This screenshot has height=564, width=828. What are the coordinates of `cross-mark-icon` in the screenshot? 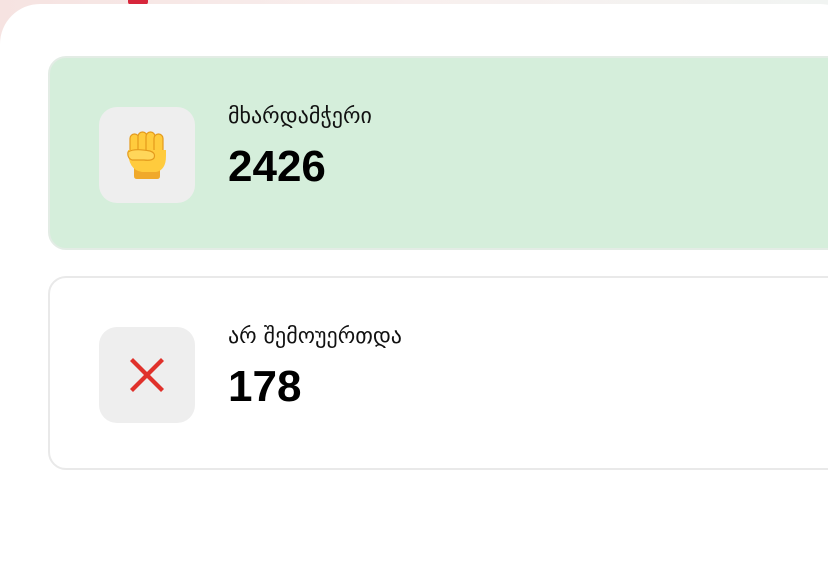 It's located at (147, 375).